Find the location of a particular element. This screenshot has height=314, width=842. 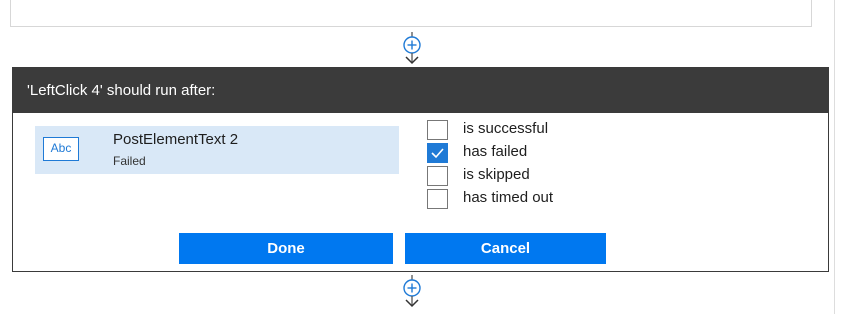

option-has-failed: has failed is located at coordinates (537, 152).